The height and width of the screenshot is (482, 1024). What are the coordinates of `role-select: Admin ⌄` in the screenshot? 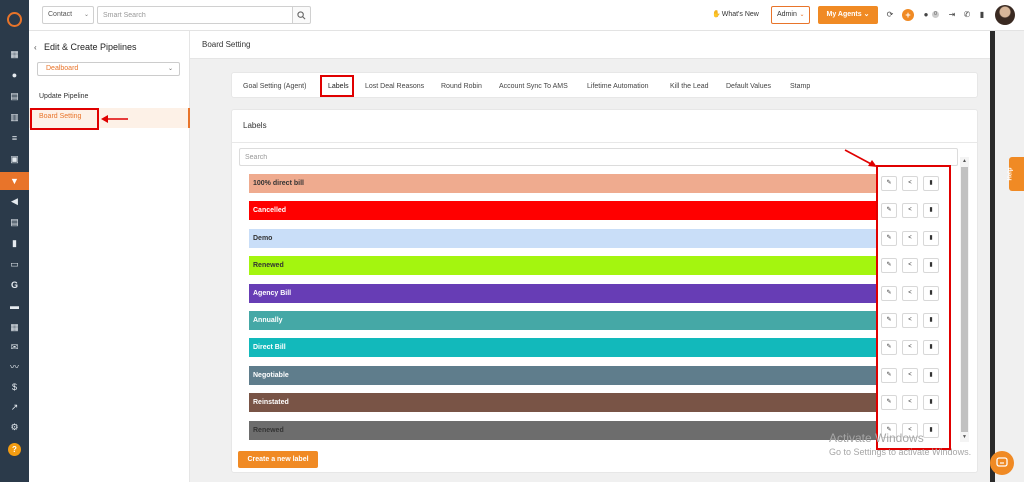 It's located at (790, 15).